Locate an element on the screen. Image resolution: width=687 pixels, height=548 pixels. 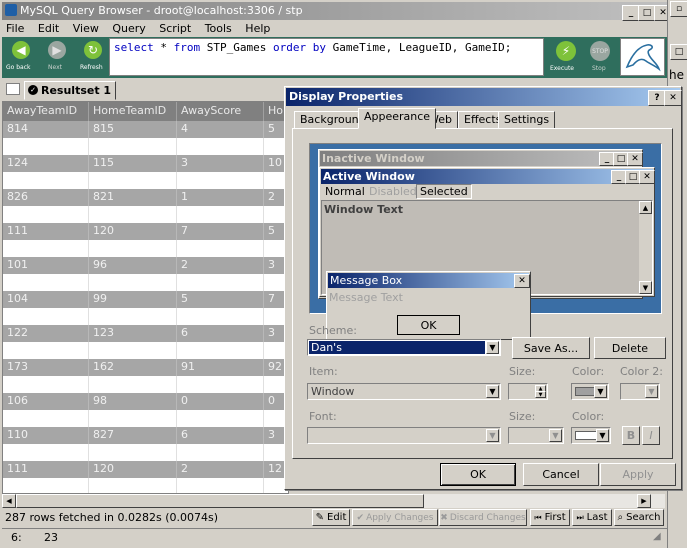
table-cell: 173 is located at coordinates (46, 367).